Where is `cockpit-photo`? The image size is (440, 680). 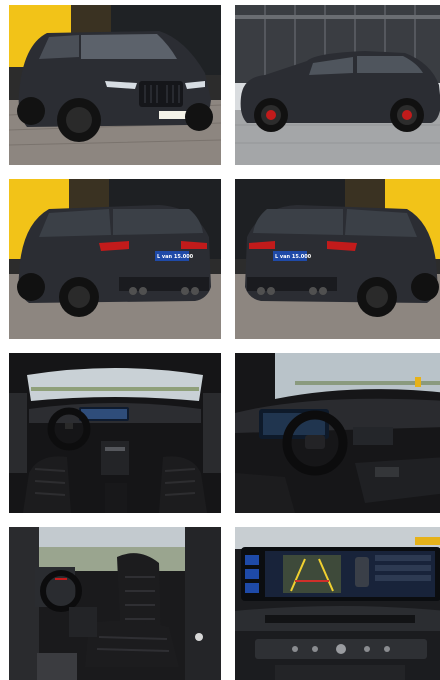 cockpit-photo is located at coordinates (337, 433).